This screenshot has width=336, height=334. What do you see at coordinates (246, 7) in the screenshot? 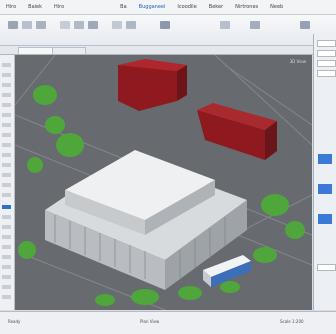
I see `menu-item-8: Nirtrones` at bounding box center [246, 7].